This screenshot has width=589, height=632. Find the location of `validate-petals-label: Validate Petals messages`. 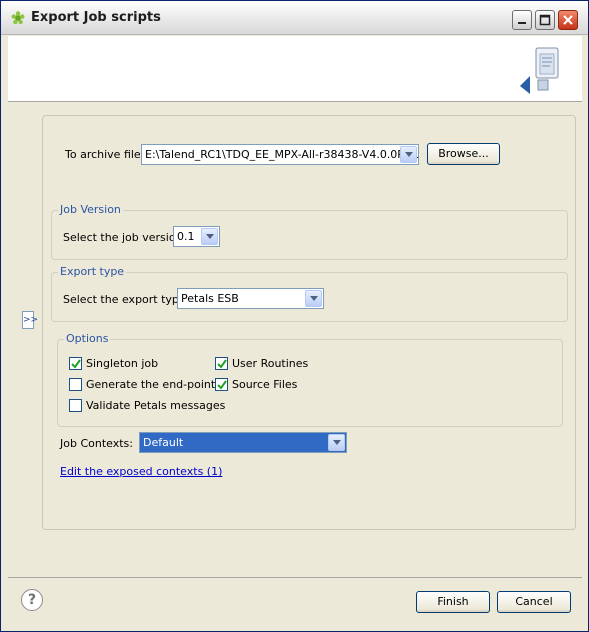

validate-petals-label: Validate Petals messages is located at coordinates (156, 405).